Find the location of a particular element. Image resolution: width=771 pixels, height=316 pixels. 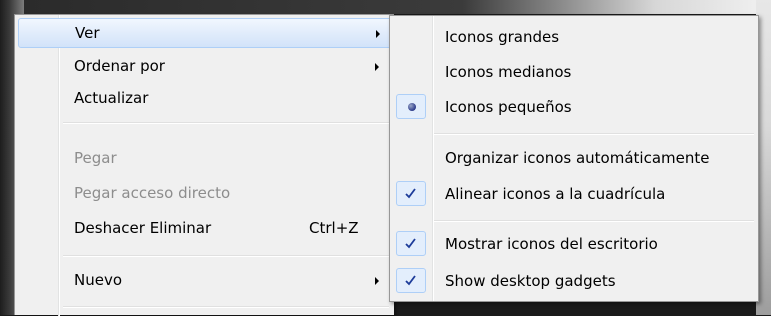

submenu-item-label: Show desktop gadgets is located at coordinates (530, 281).